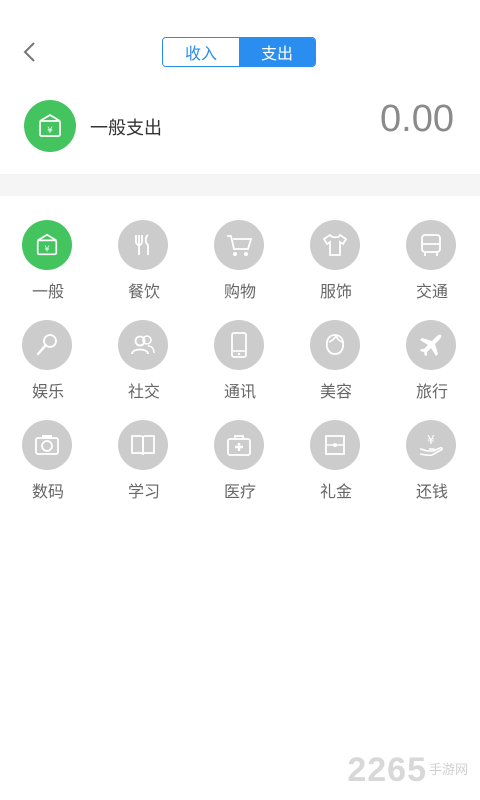  Describe the element at coordinates (47, 291) in the screenshot. I see `category-label: 一般` at that location.